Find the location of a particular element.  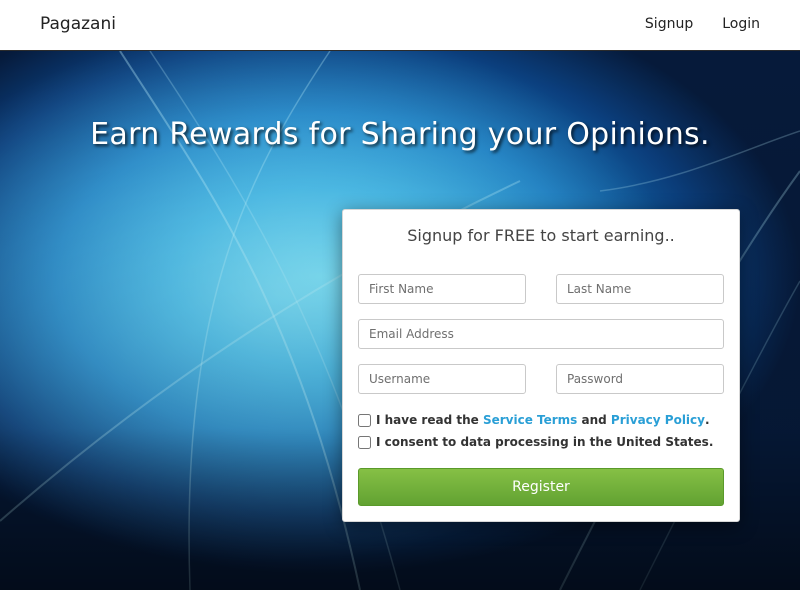

register-button: Register is located at coordinates (541, 487).